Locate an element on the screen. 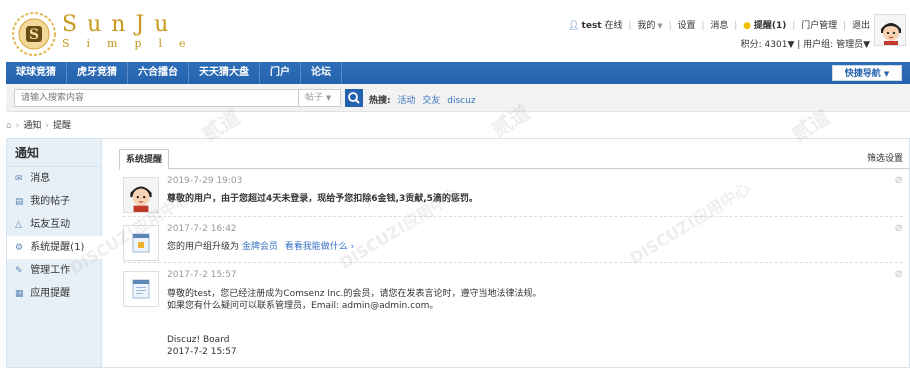 The height and width of the screenshot is (370, 910). site-logo-text: SunJu Simple is located at coordinates (132, 31).